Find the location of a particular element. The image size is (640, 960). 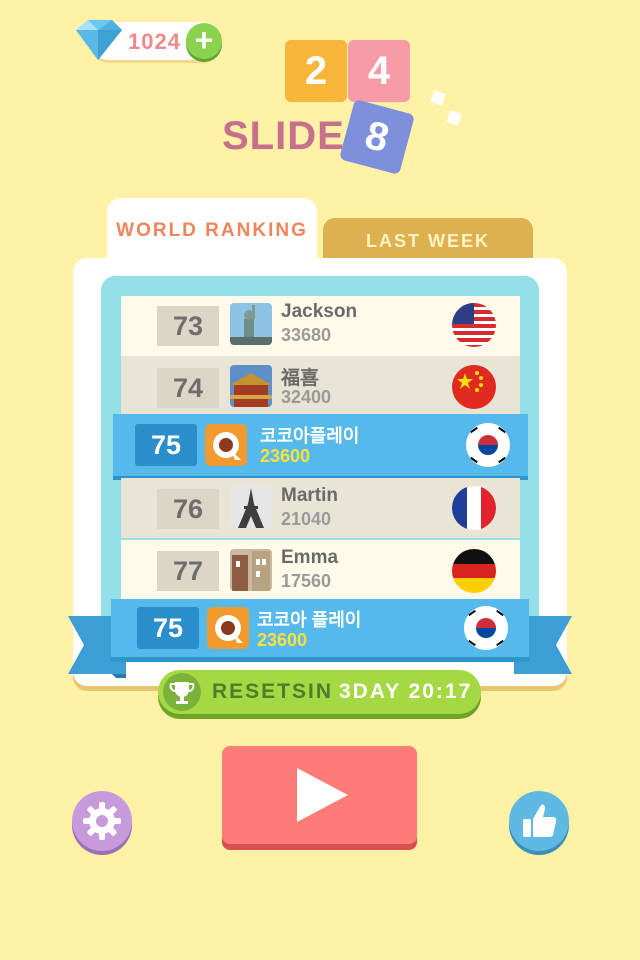

france-flag-icon is located at coordinates (474, 508).